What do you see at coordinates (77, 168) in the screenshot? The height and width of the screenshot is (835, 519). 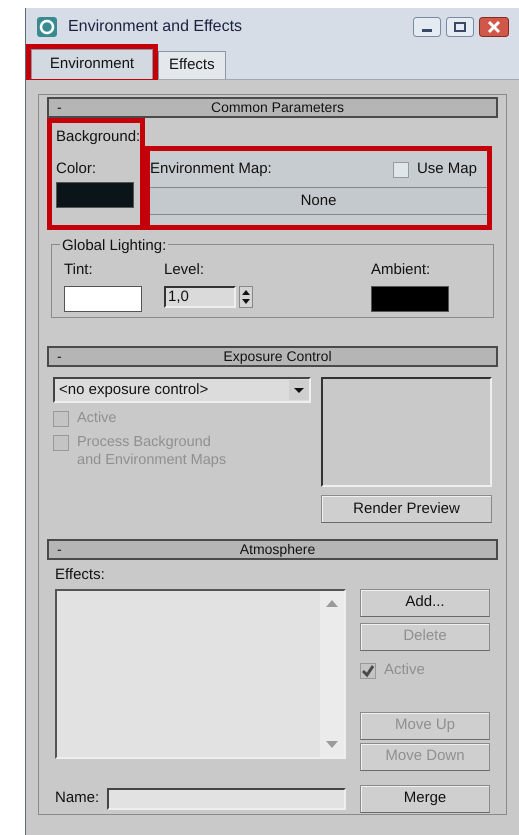 I see `field-label: Color:` at bounding box center [77, 168].